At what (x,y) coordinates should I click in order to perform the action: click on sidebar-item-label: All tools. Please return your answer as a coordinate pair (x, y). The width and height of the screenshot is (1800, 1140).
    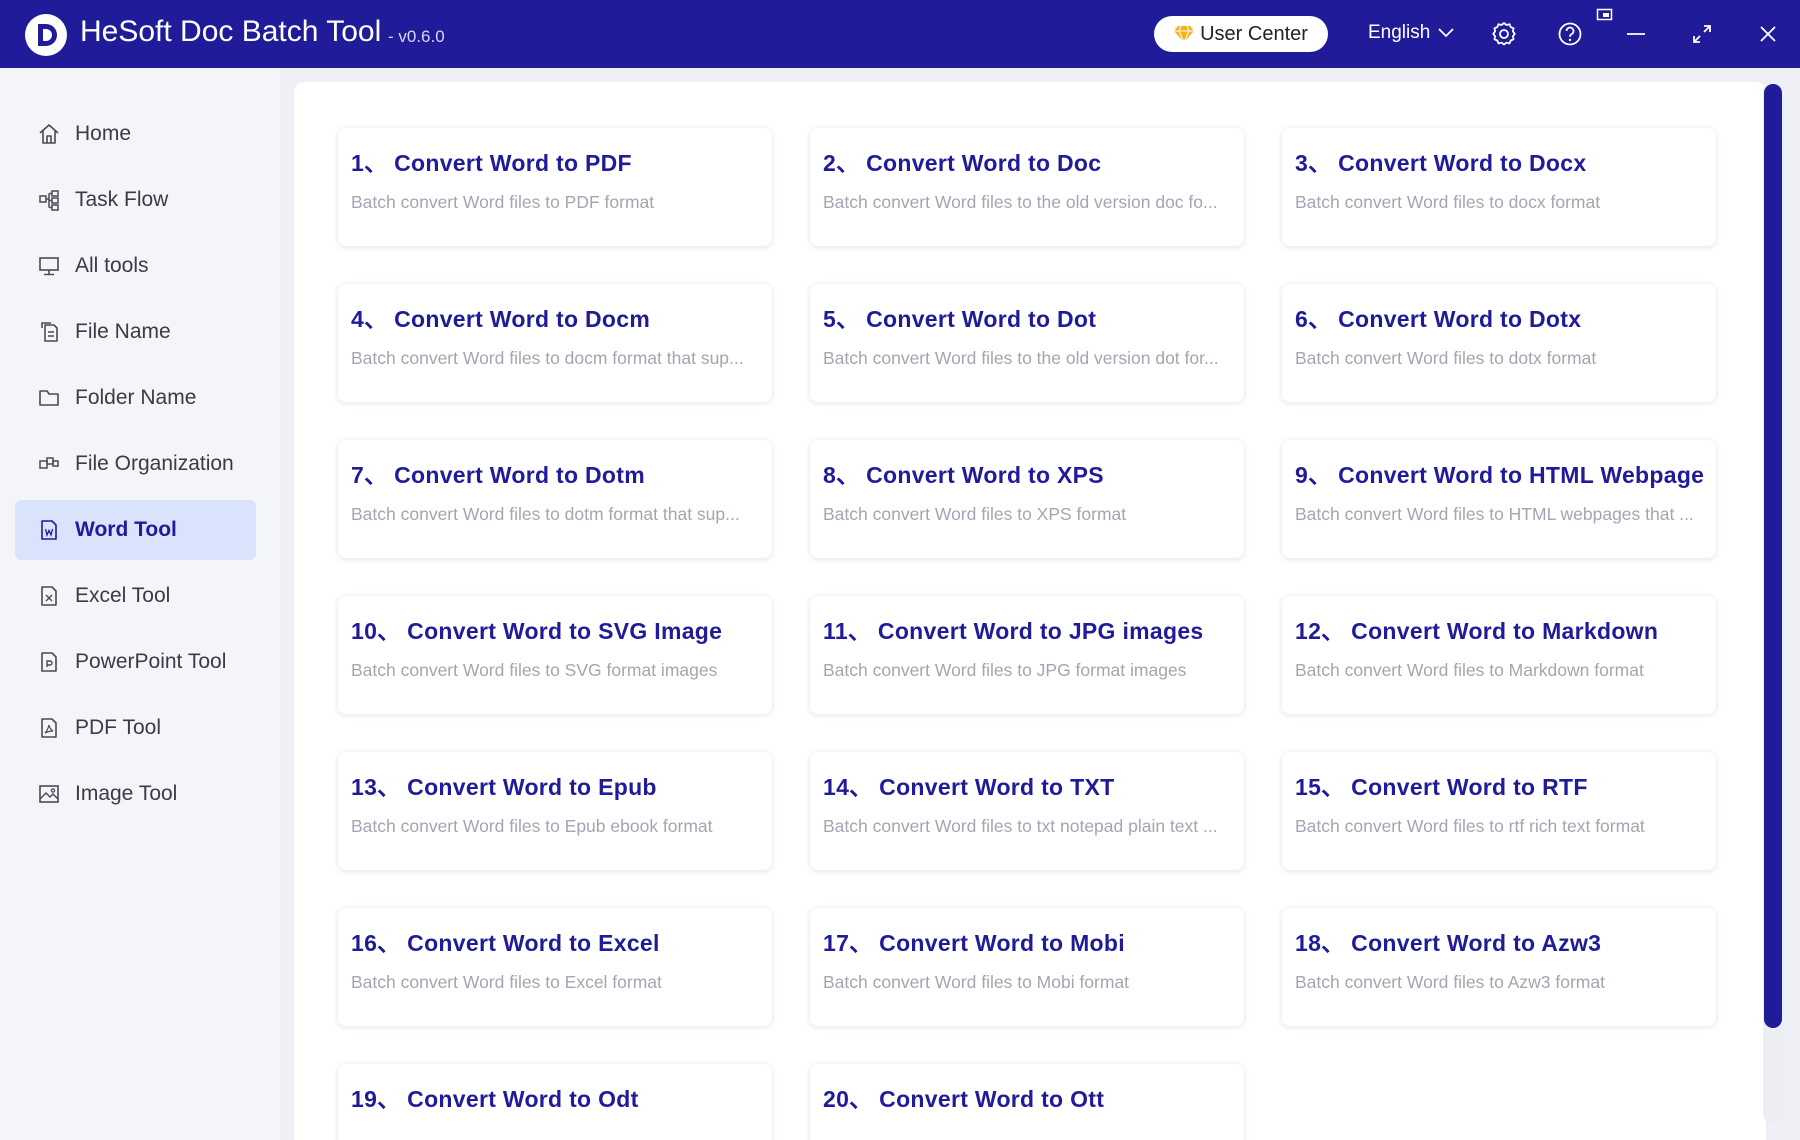
    Looking at the image, I should click on (112, 265).